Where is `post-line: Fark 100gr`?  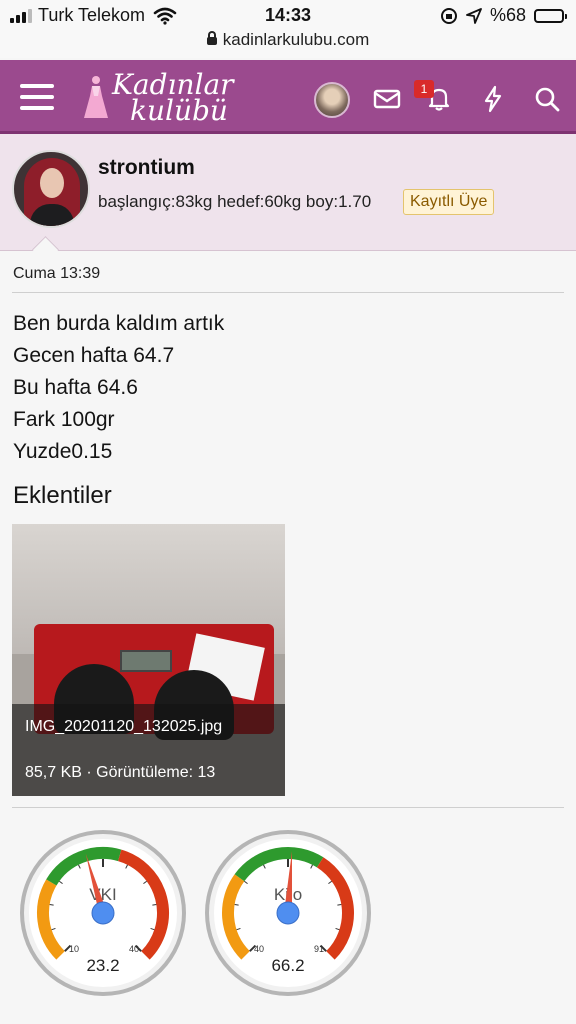 post-line: Fark 100gr is located at coordinates (64, 419).